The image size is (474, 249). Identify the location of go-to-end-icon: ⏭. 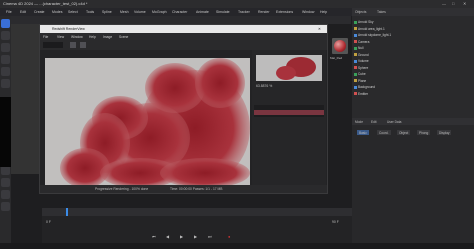
(210, 236).